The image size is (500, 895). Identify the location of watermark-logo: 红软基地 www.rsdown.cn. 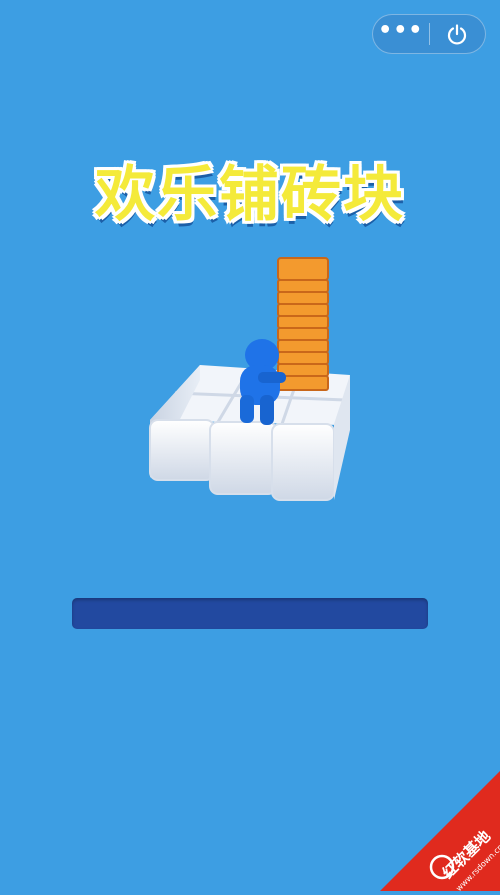
(440, 832).